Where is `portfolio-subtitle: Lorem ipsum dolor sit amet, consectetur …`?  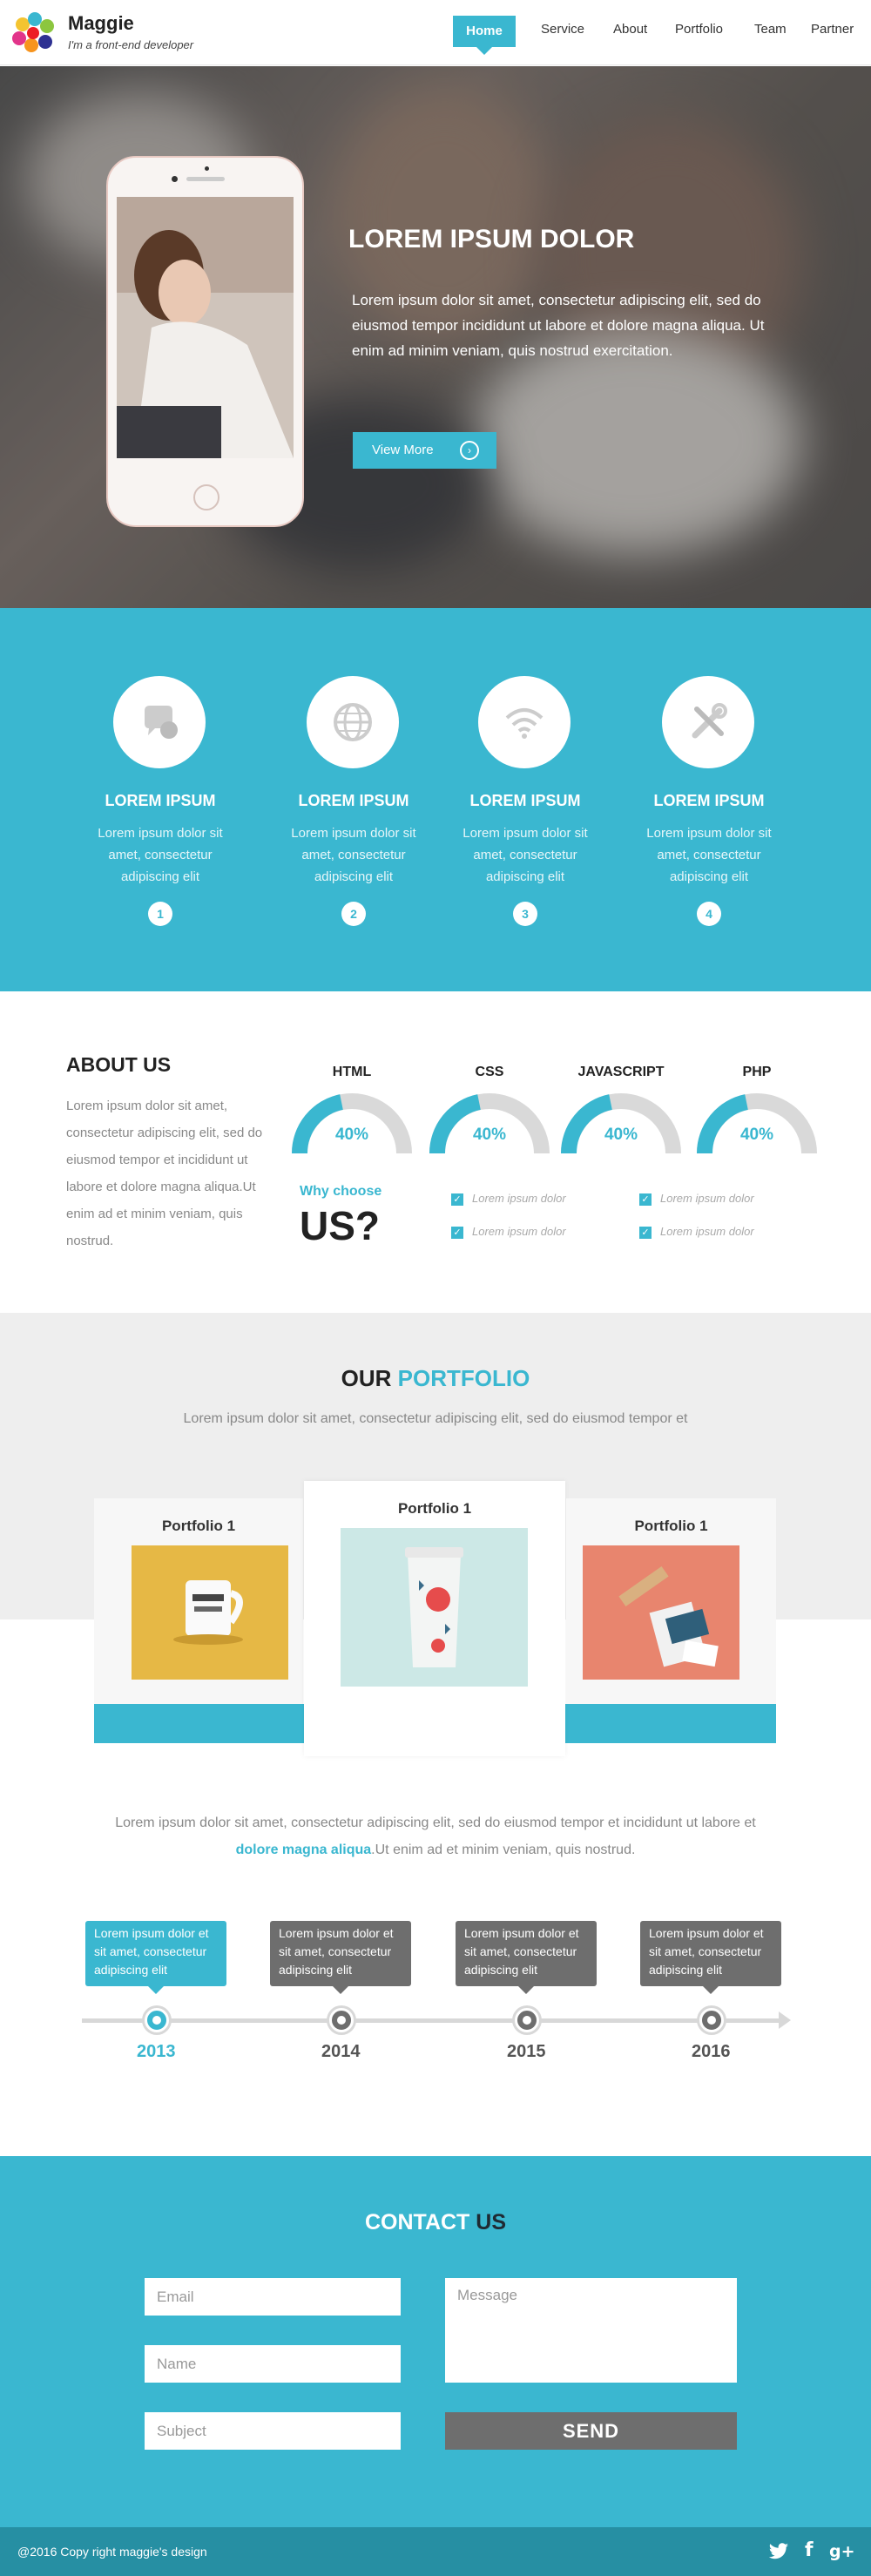 portfolio-subtitle: Lorem ipsum dolor sit amet, consectetur … is located at coordinates (435, 1418).